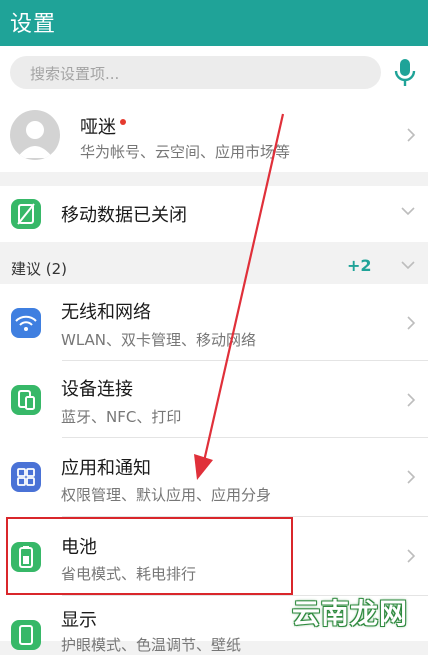  What do you see at coordinates (350, 613) in the screenshot?
I see `watermark: 云南龙网` at bounding box center [350, 613].